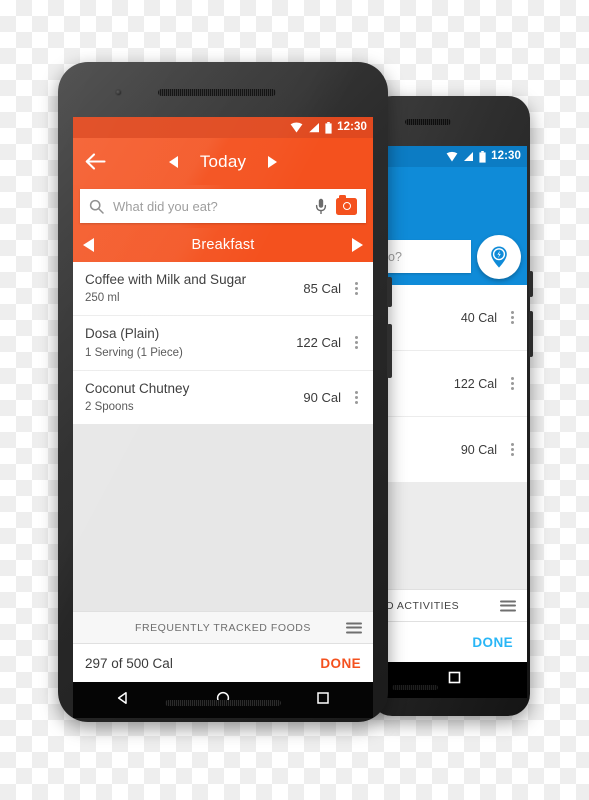  I want to click on food-name: Dosa (Plain), so click(122, 334).